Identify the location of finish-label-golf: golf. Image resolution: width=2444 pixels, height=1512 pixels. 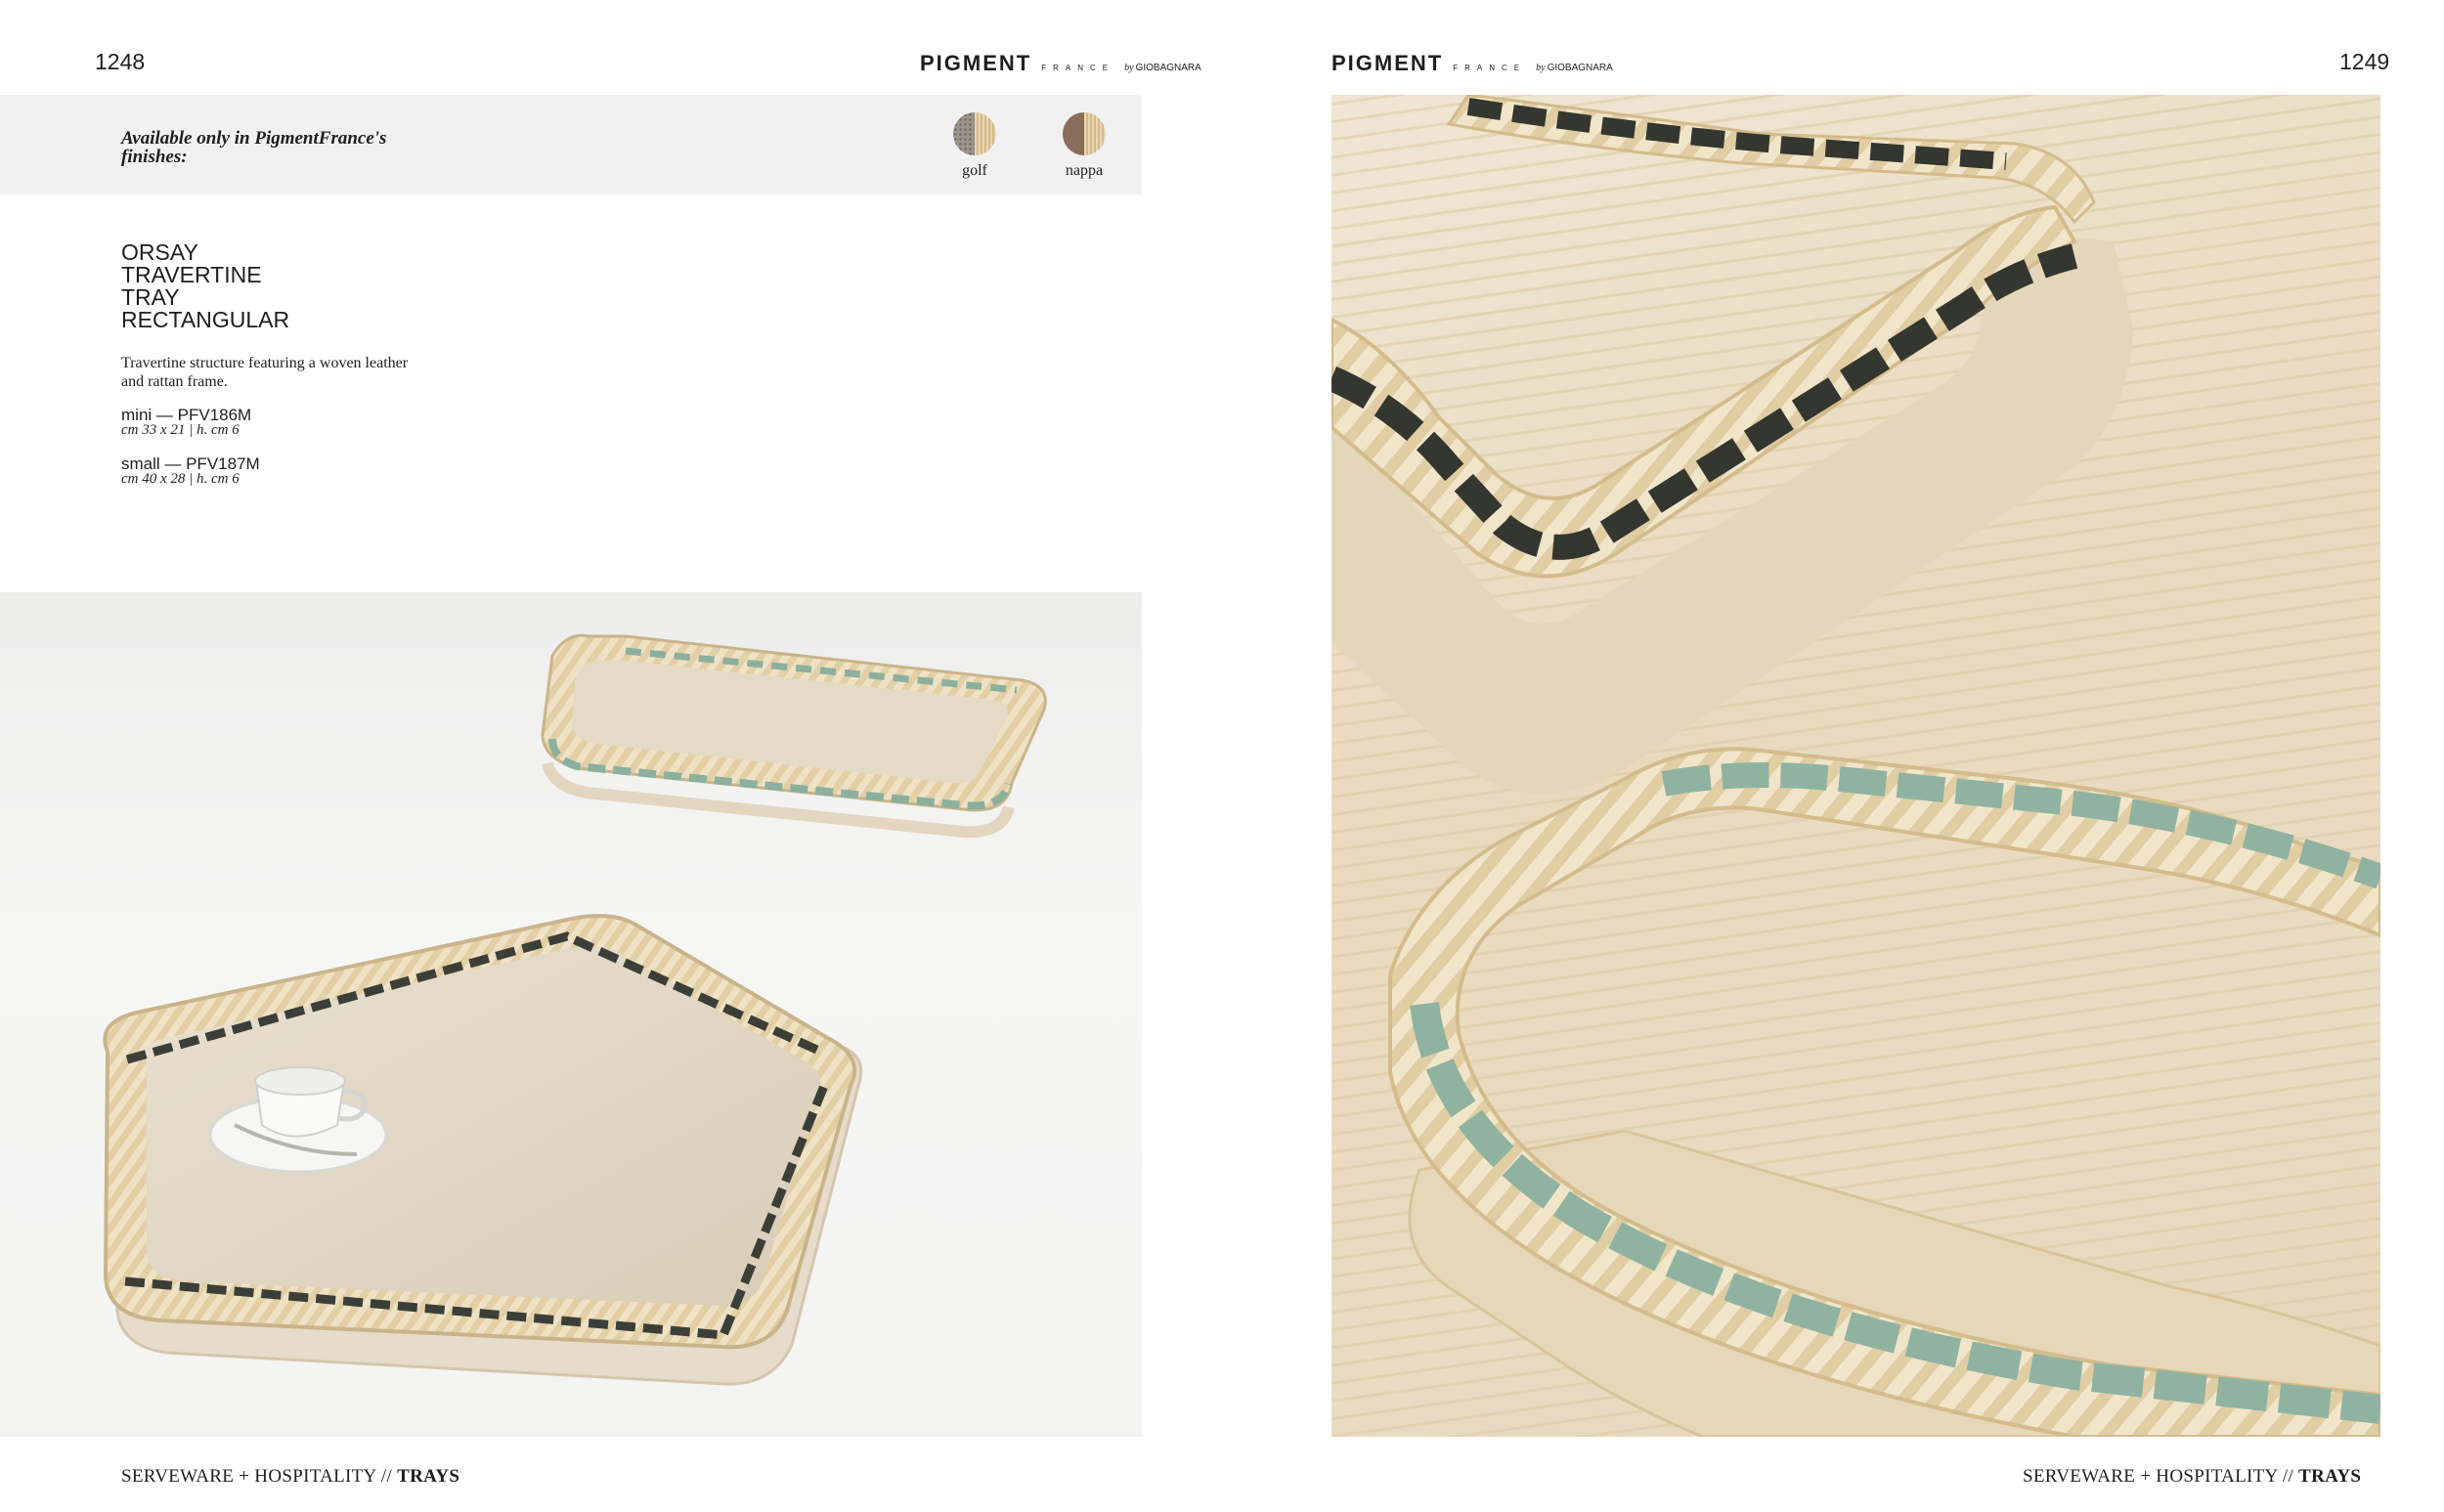
(975, 170).